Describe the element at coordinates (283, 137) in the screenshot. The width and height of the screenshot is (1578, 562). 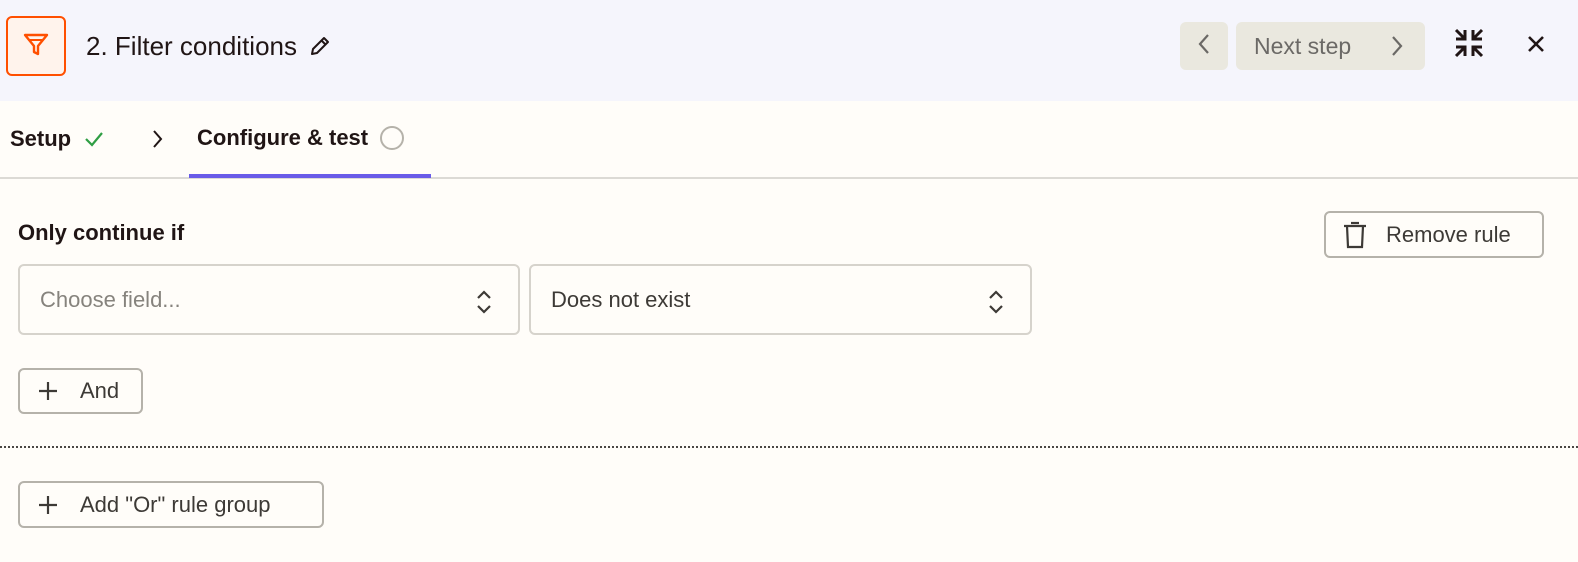
I see `tab-configure-label: Configure & test` at that location.